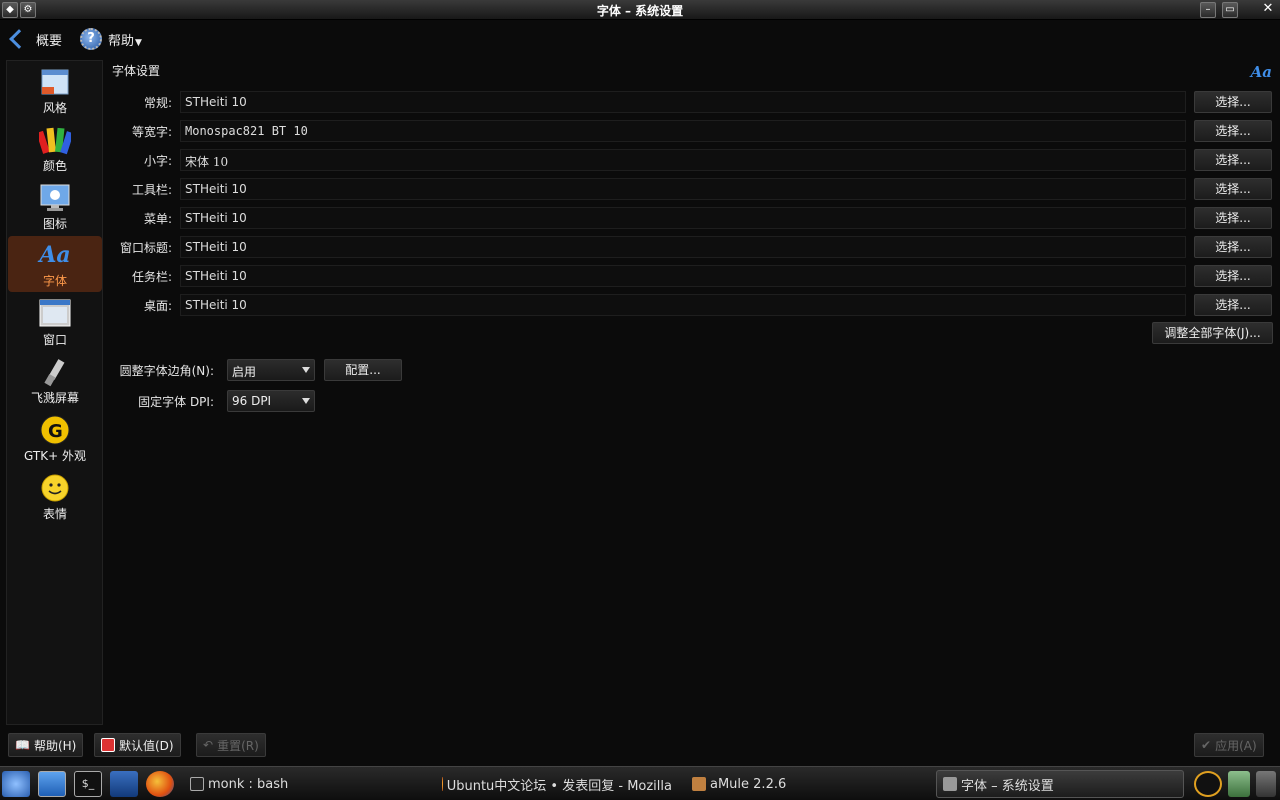 The height and width of the screenshot is (800, 1280). Describe the element at coordinates (54, 281) in the screenshot. I see `sidebar-item-label: 字体` at that location.